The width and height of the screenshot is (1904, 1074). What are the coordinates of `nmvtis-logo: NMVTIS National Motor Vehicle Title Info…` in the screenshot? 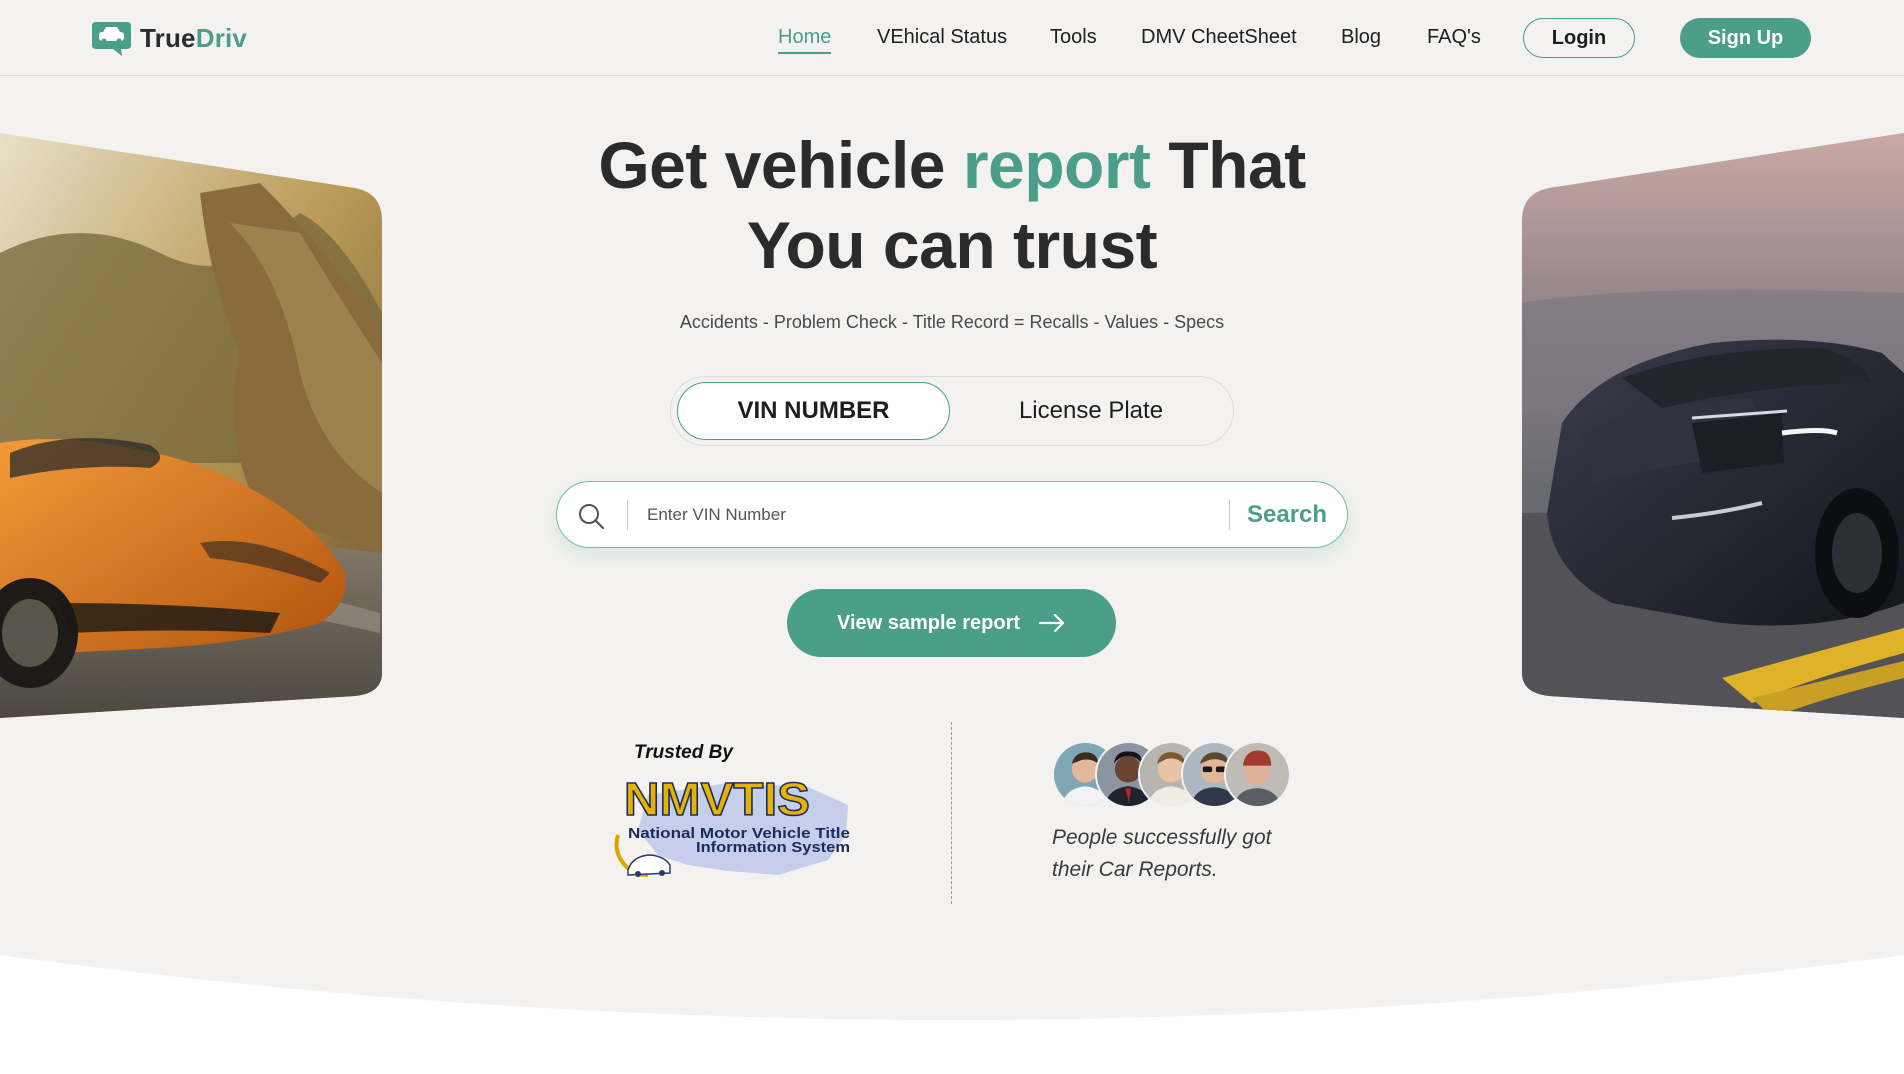 It's located at (732, 826).